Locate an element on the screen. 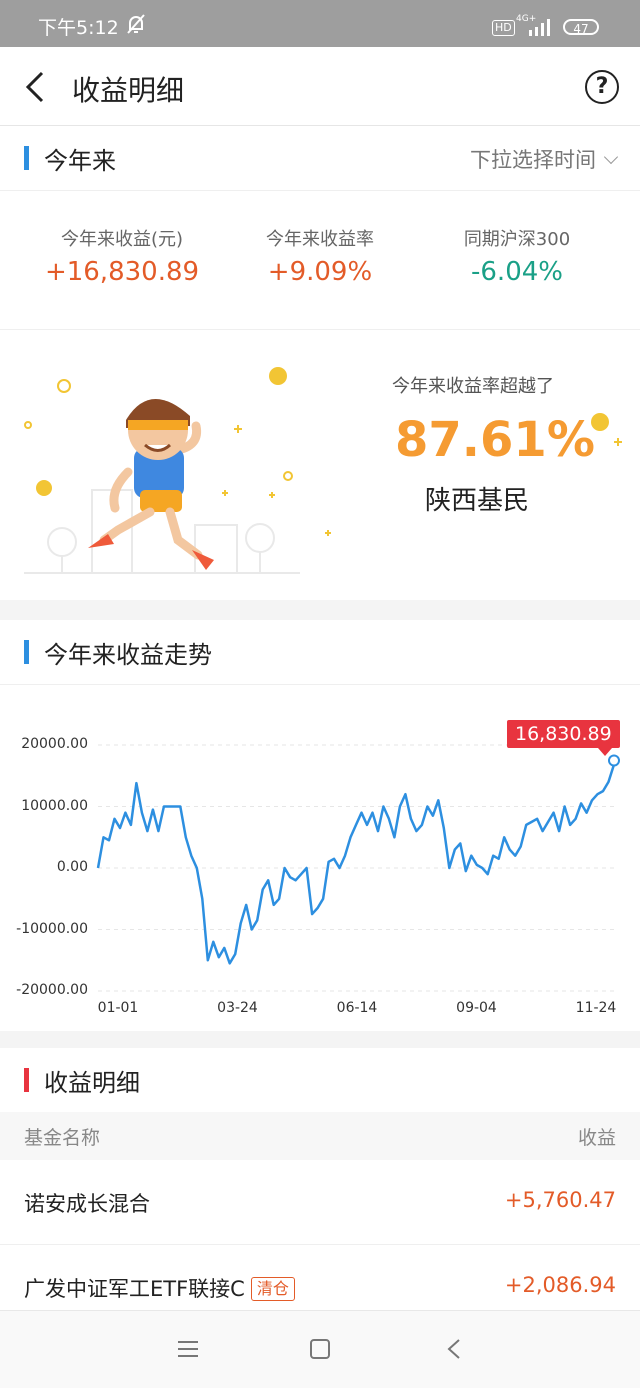  promo-percent: 87.61% is located at coordinates (495, 440).